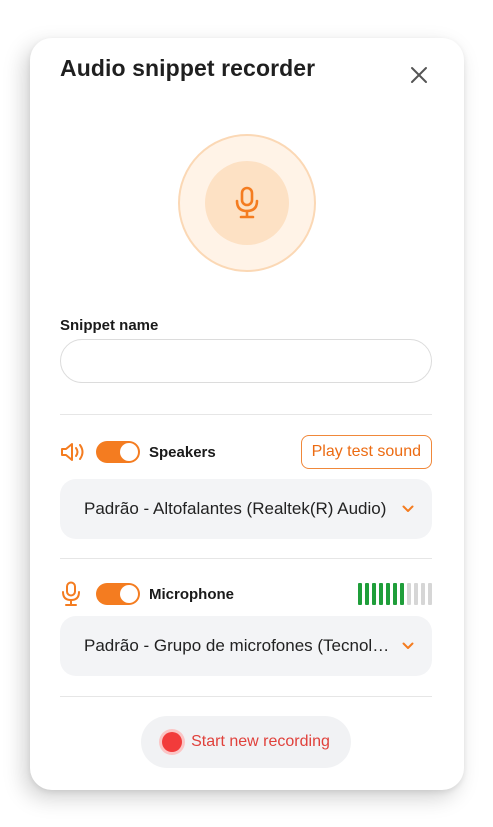 This screenshot has width=493, height=827. I want to click on snippet-name-input, so click(246, 361).